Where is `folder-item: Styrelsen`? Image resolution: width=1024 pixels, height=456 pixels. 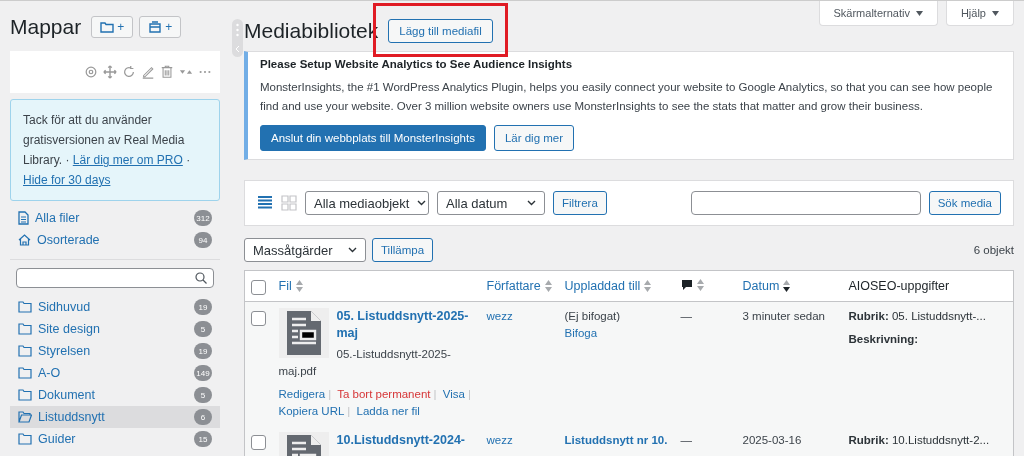
folder-item: Styrelsen is located at coordinates (113, 351).